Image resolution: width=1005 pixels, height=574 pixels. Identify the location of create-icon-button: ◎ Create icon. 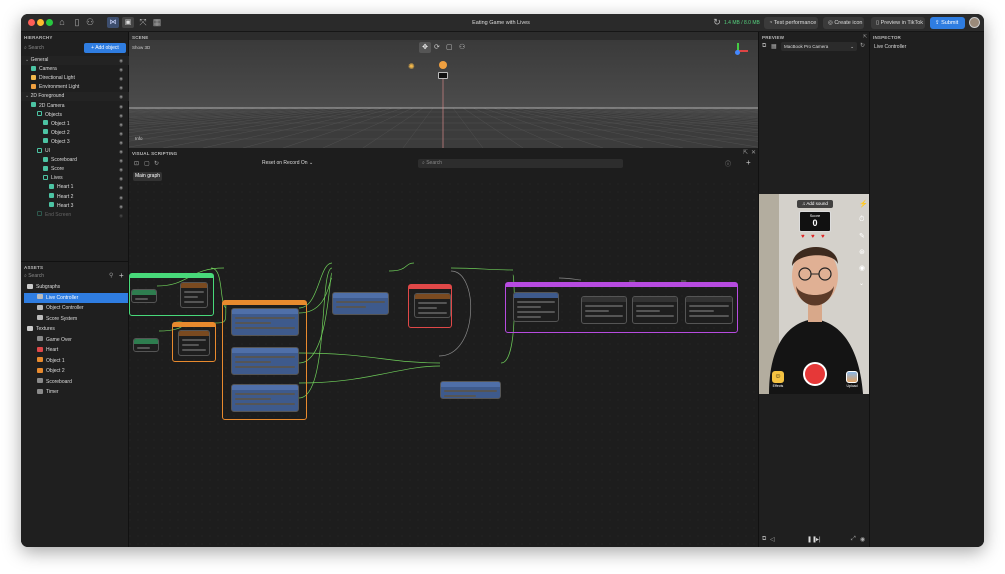
(843, 23).